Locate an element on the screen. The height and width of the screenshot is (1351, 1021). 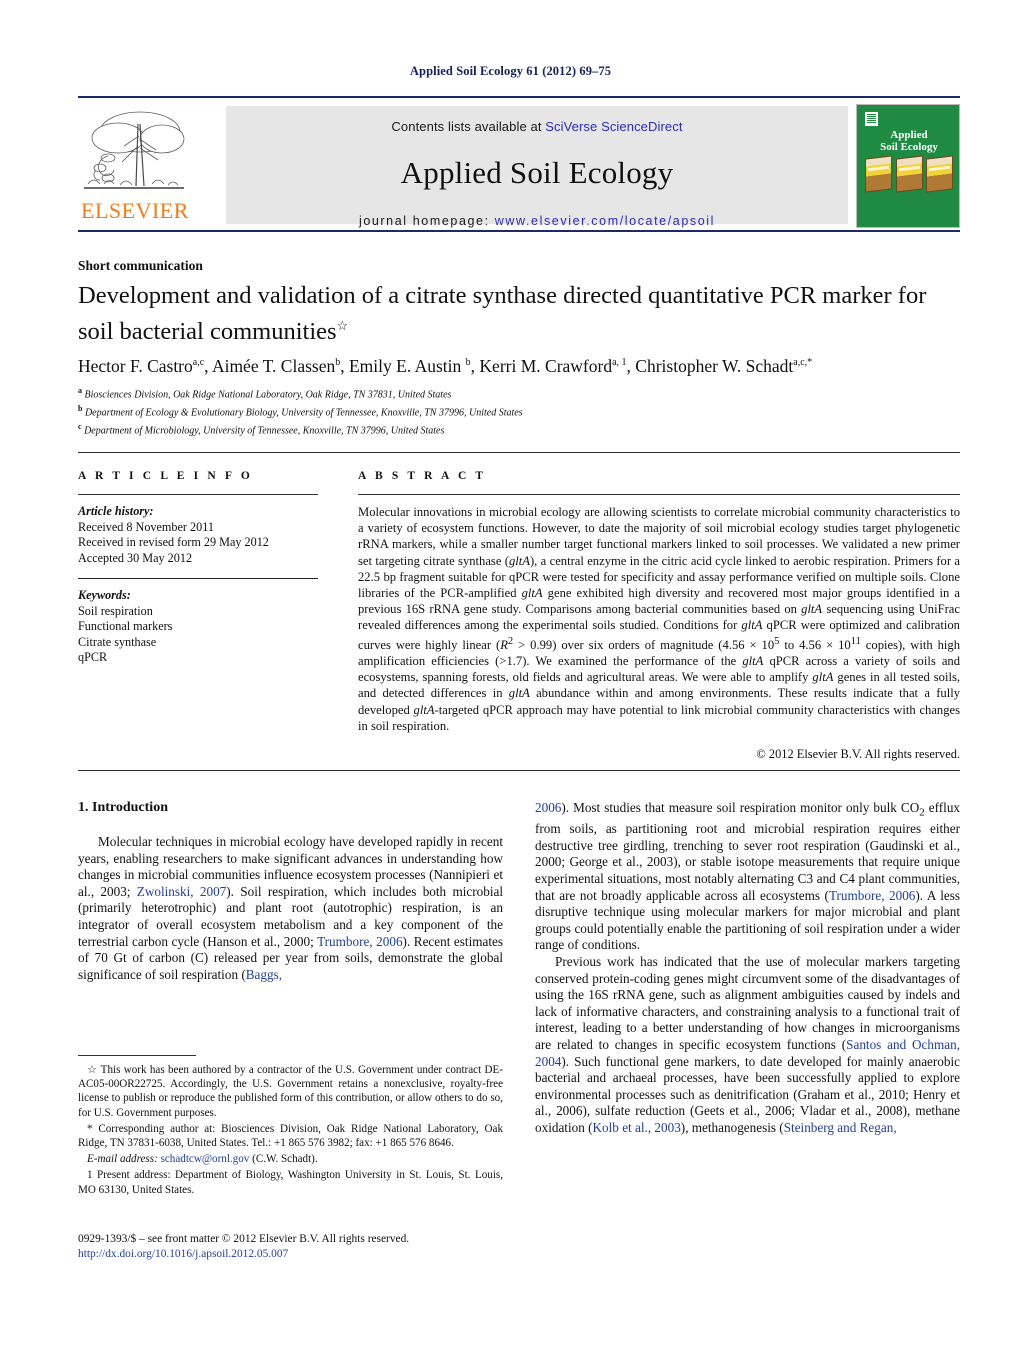
cover-journal-title: Applied Soil Ecology is located at coordinates (909, 141).